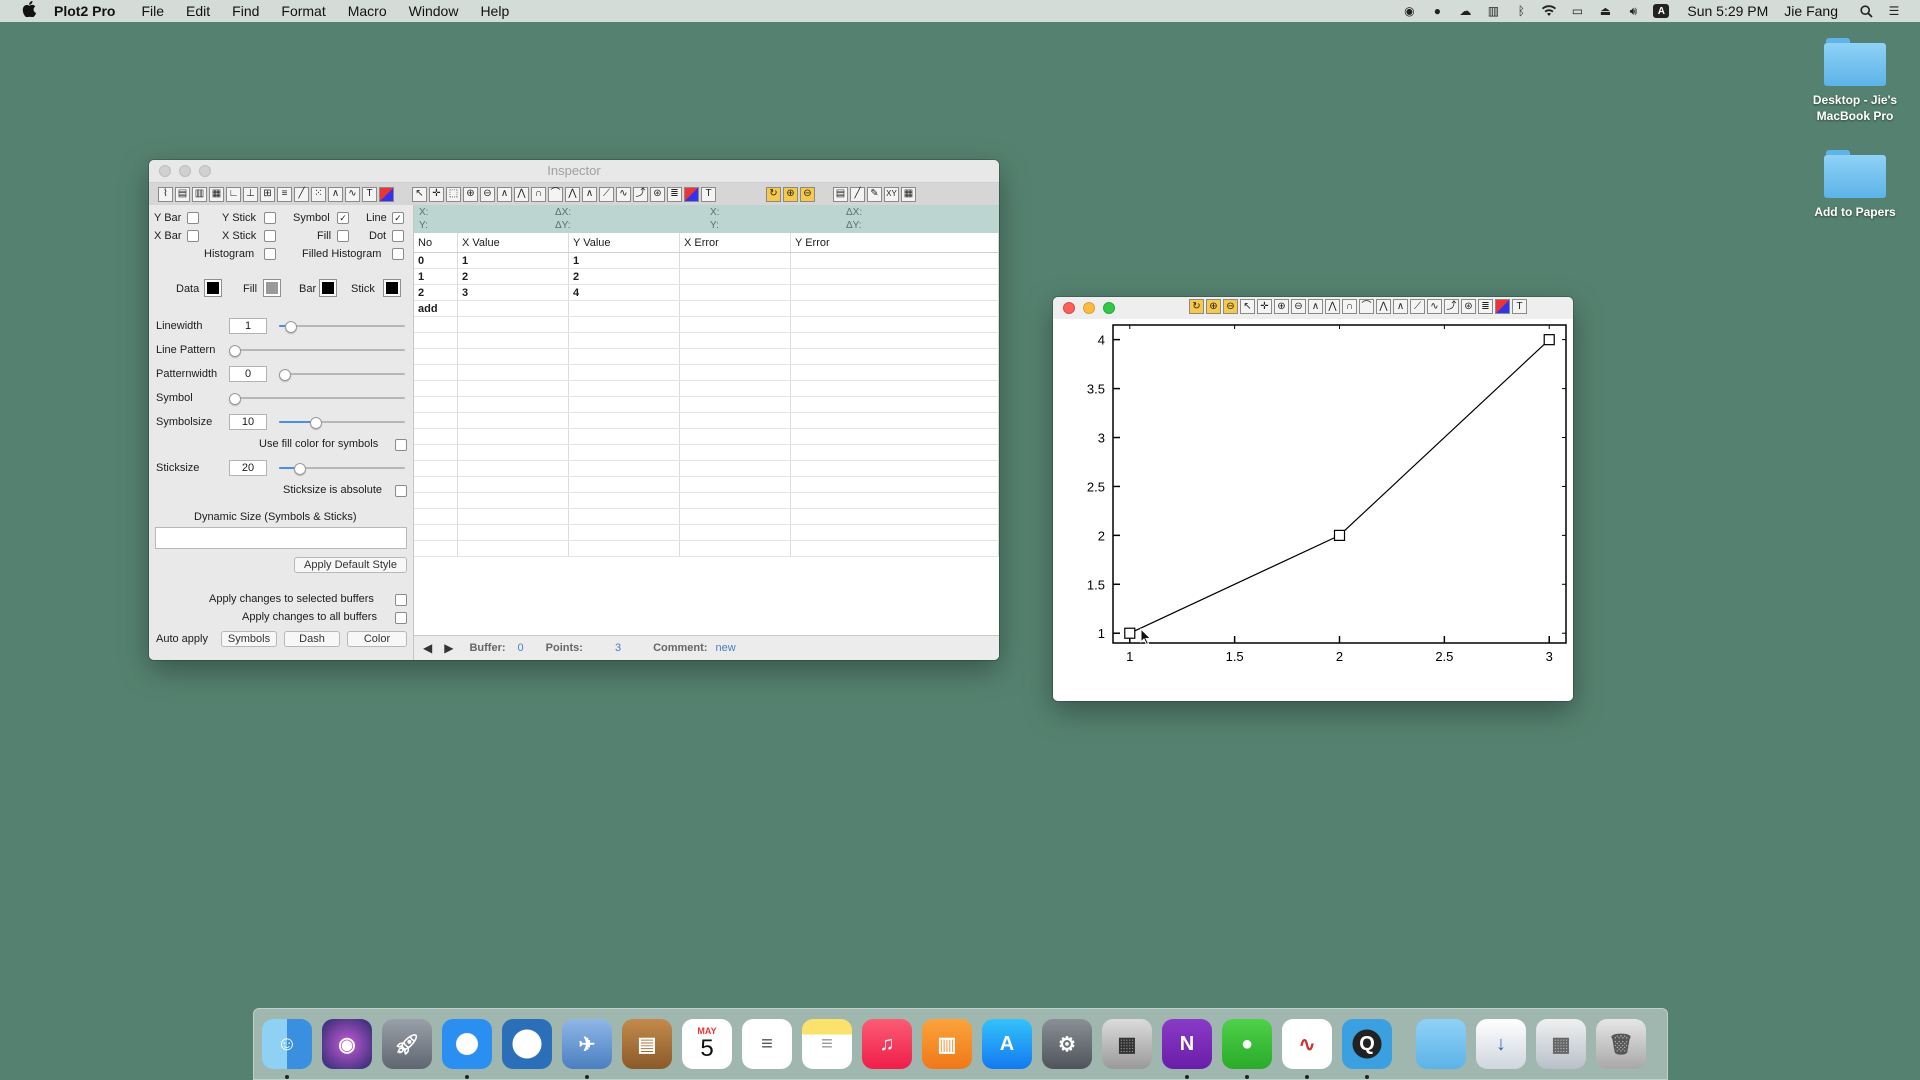  What do you see at coordinates (291, 327) in the screenshot?
I see `slider-knob` at bounding box center [291, 327].